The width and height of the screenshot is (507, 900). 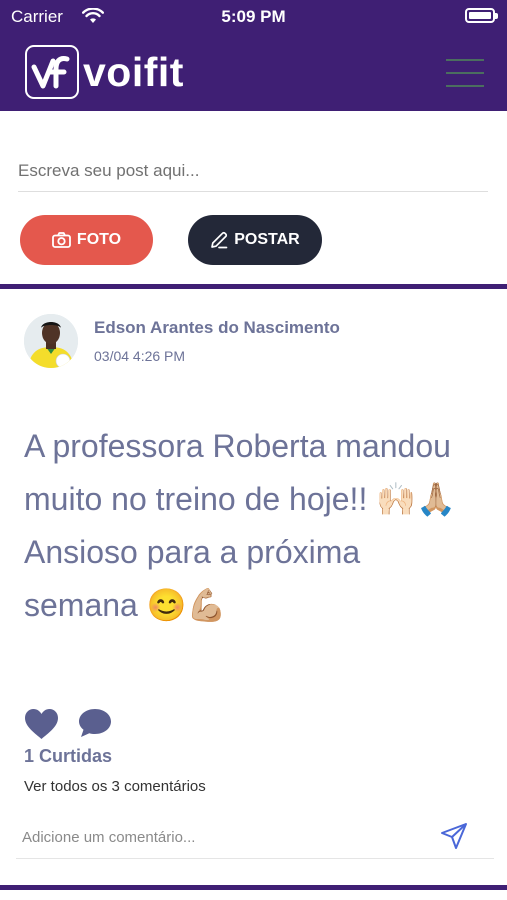 I want to click on heart-icon, so click(x=41, y=724).